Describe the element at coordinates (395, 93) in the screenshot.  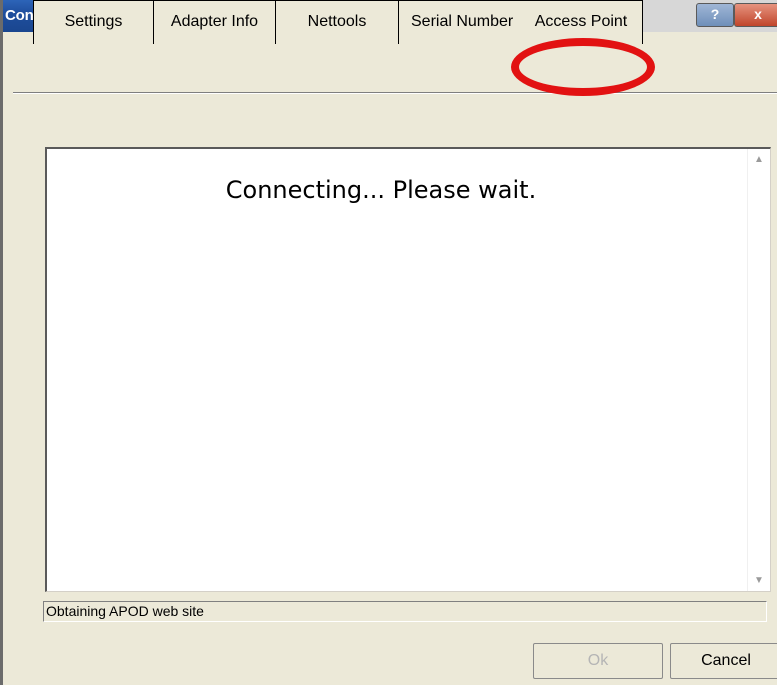
I see `tab-panel-border-highlight` at that location.